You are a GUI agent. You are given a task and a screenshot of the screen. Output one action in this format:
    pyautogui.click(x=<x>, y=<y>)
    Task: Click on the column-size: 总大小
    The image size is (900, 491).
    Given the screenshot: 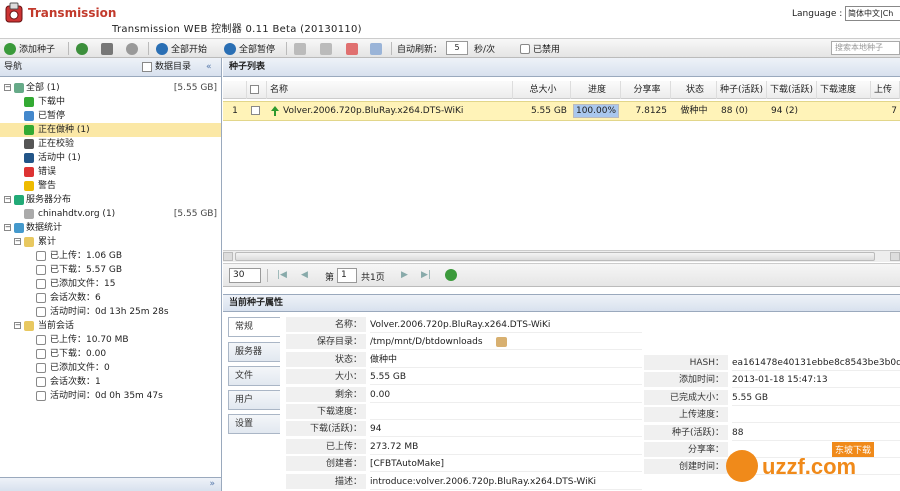 What is the action you would take?
    pyautogui.click(x=542, y=90)
    